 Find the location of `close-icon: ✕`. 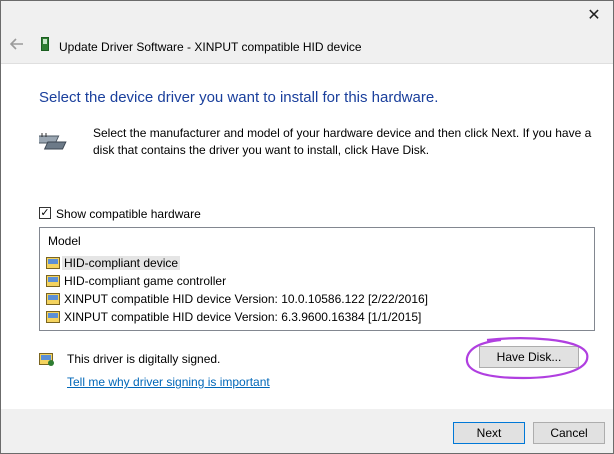

close-icon: ✕ is located at coordinates (594, 16).